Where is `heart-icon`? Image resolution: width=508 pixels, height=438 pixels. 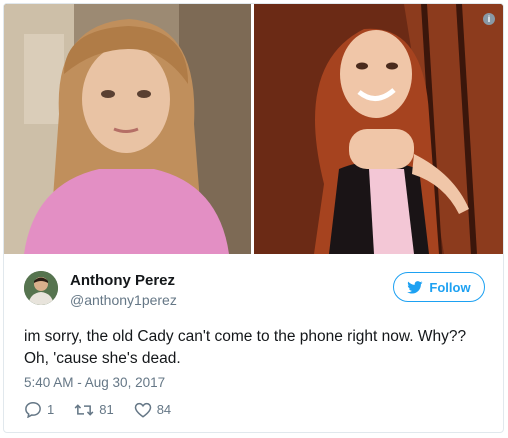
heart-icon is located at coordinates (142, 410).